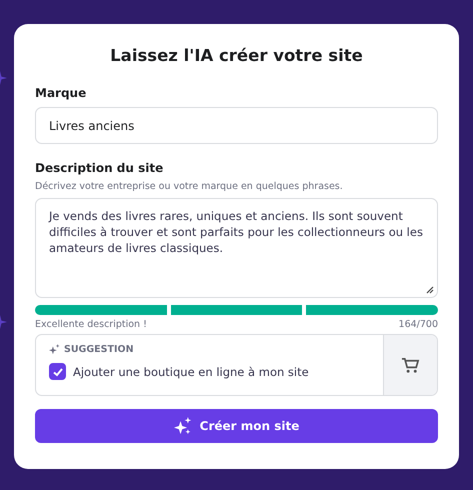 The image size is (473, 490). I want to click on resize-handle-icon, so click(430, 290).